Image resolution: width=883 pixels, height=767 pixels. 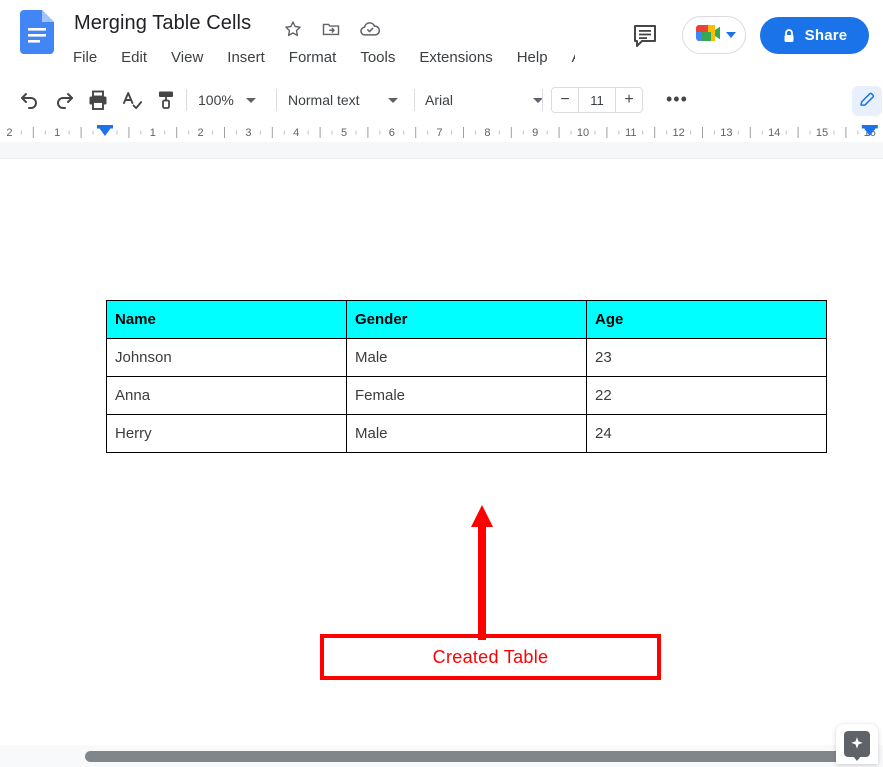 I want to click on google-meet-button, so click(x=714, y=35).